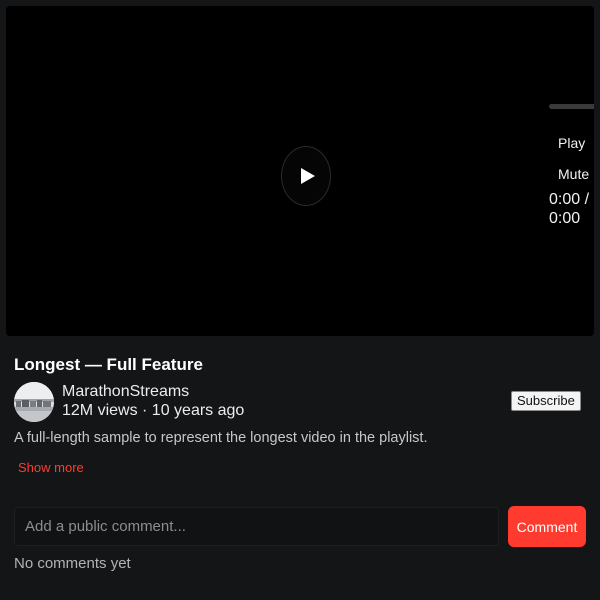 The height and width of the screenshot is (600, 600). What do you see at coordinates (51, 467) in the screenshot?
I see `show-more-link: Show more` at bounding box center [51, 467].